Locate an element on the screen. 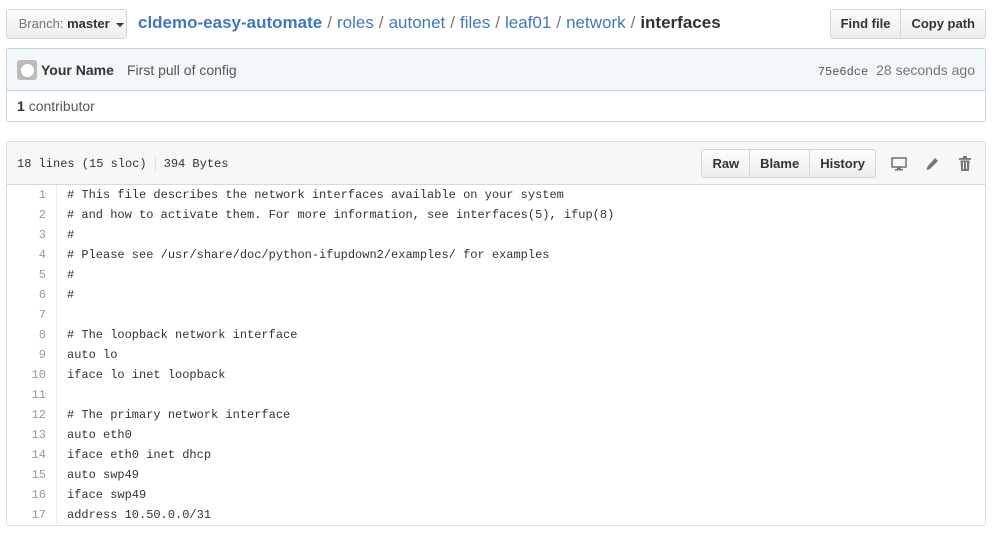 The width and height of the screenshot is (993, 533). code-line: 16 iface swp49 is located at coordinates (496, 495).